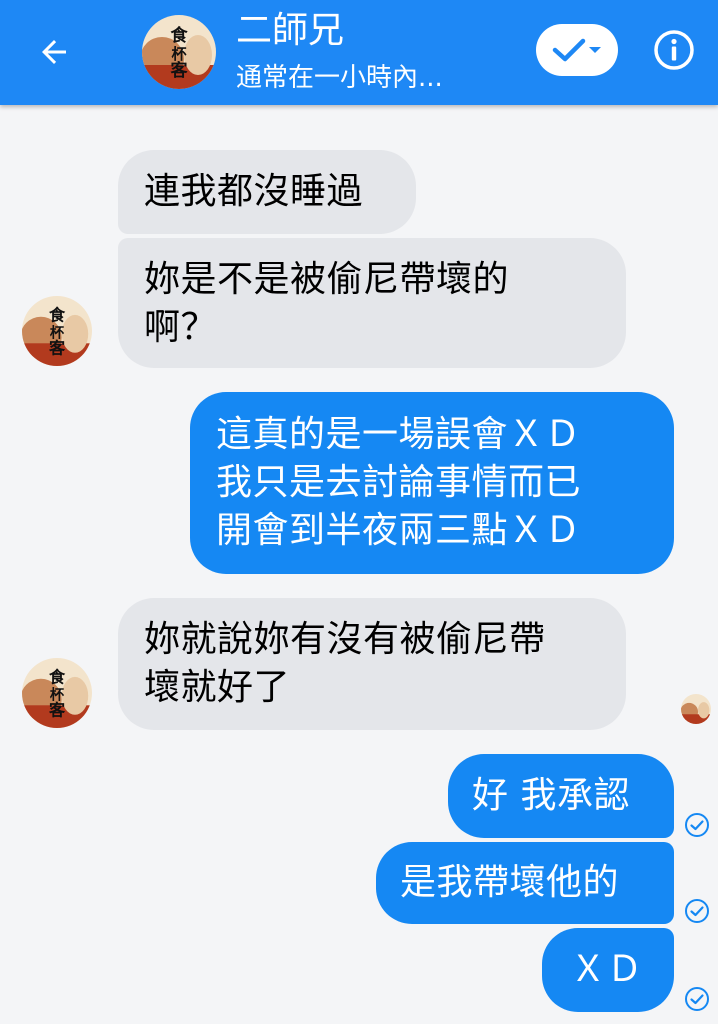 The height and width of the screenshot is (1024, 718). I want to click on contact-avatar: 食 杯 客, so click(179, 52).